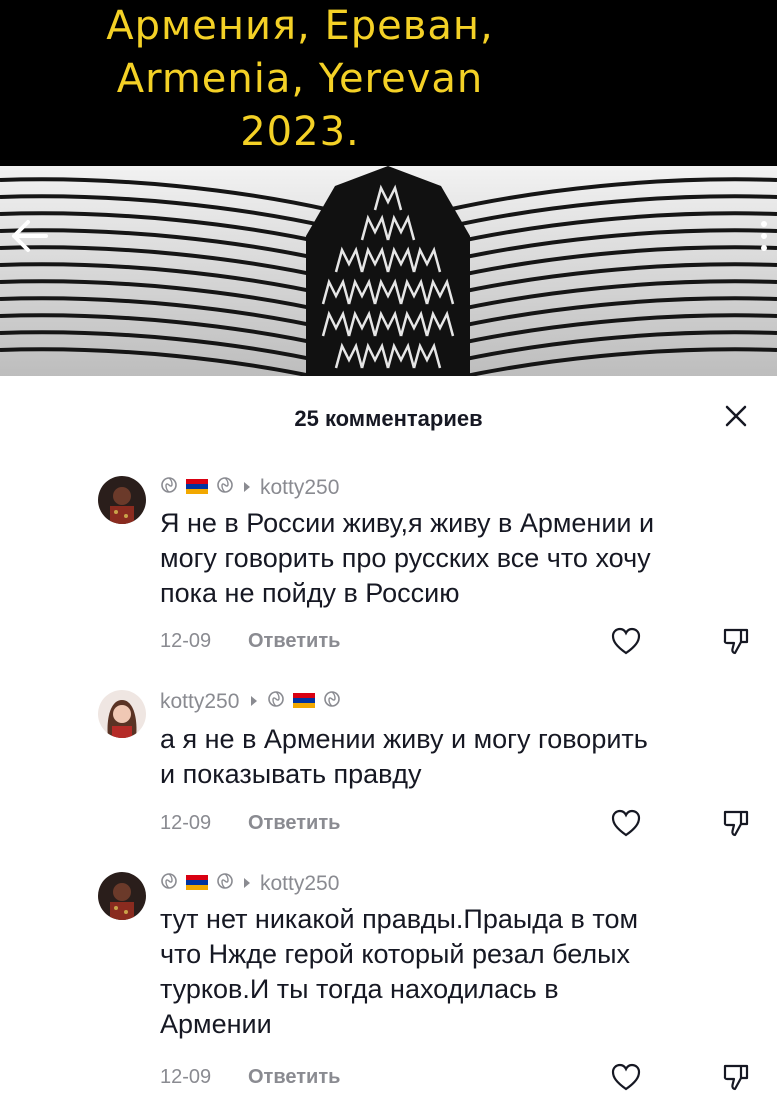 The width and height of the screenshot is (777, 1111). Describe the element at coordinates (405, 558) in the screenshot. I see `comment-line: могу говорить про русских все что хочу` at that location.